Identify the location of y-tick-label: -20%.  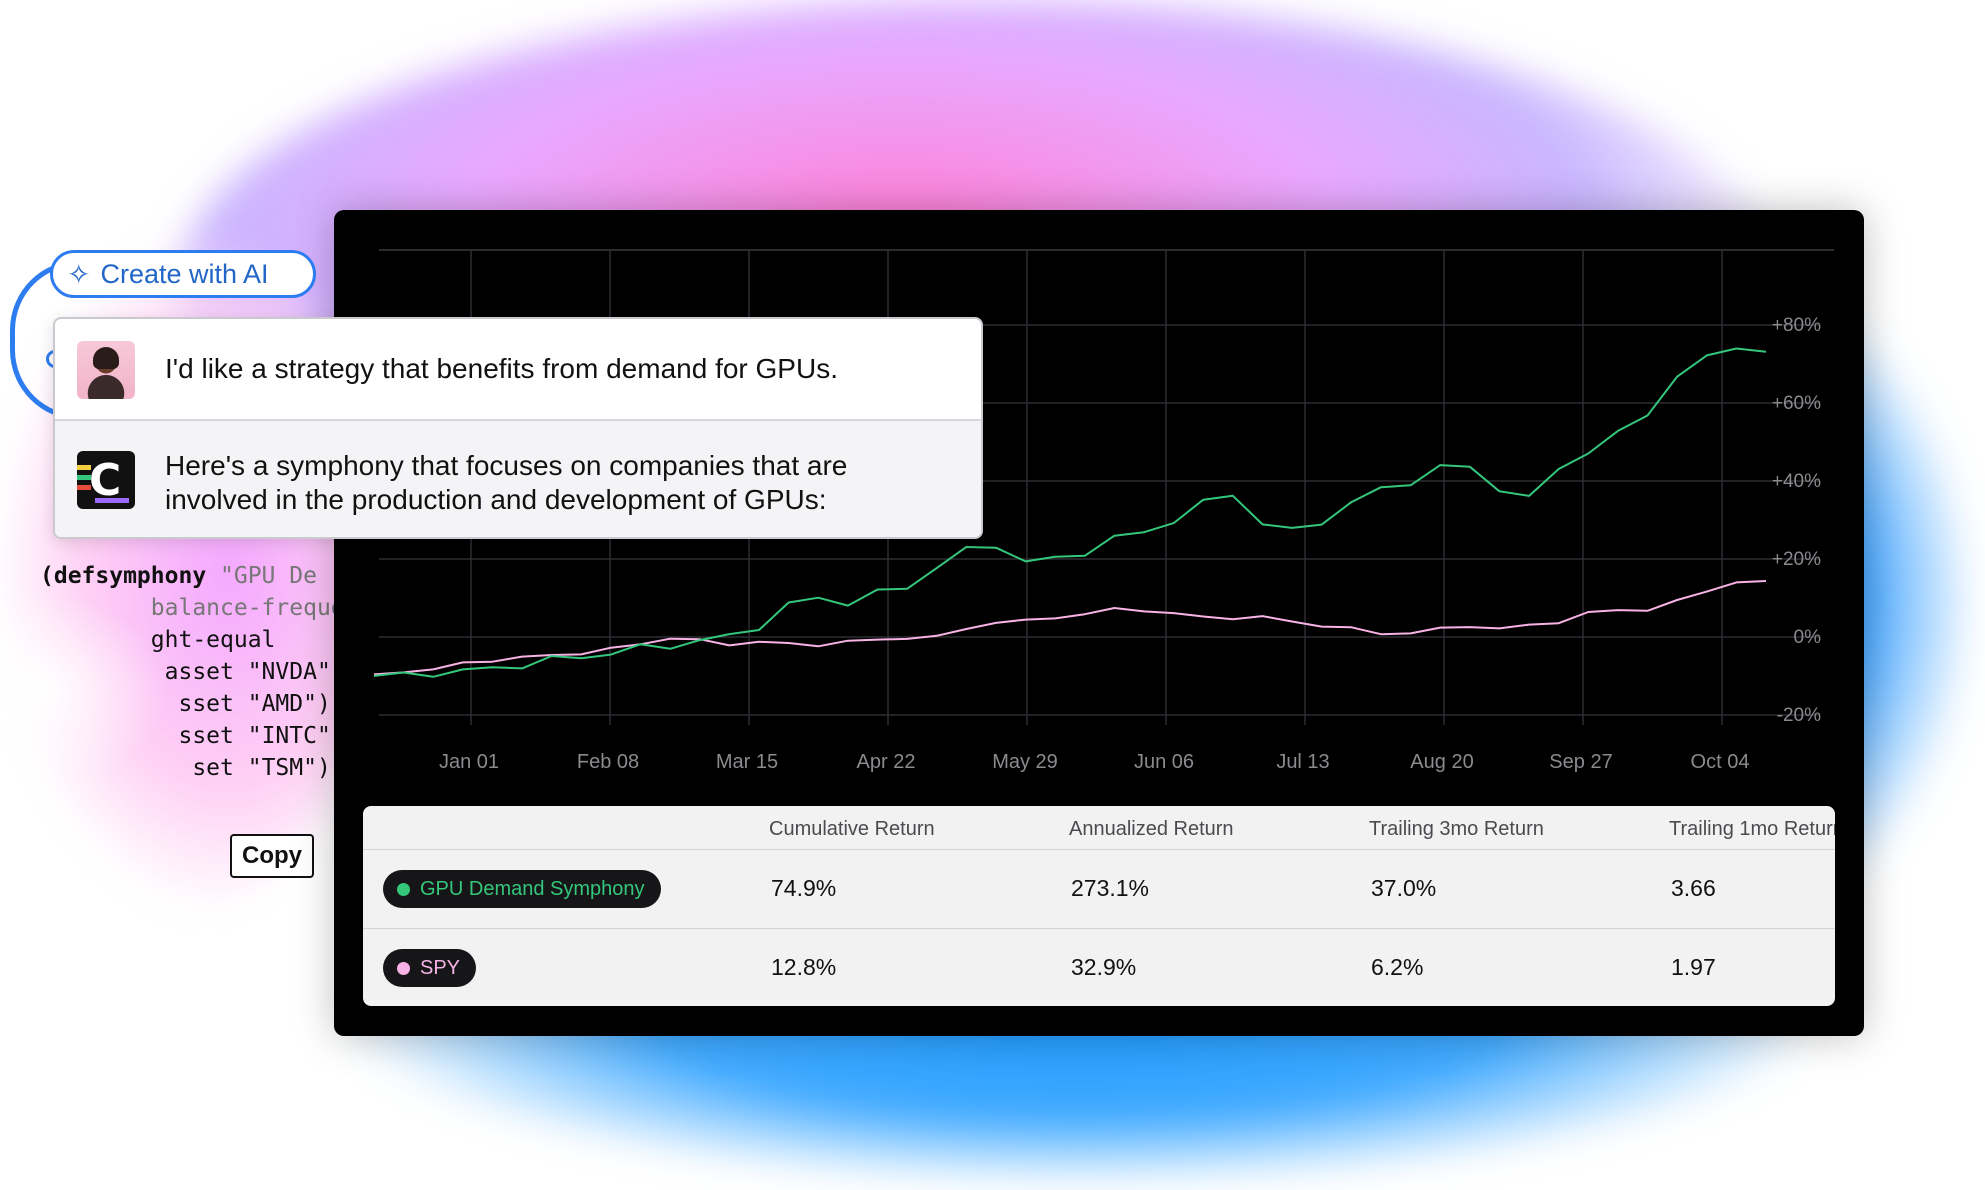
(1799, 715).